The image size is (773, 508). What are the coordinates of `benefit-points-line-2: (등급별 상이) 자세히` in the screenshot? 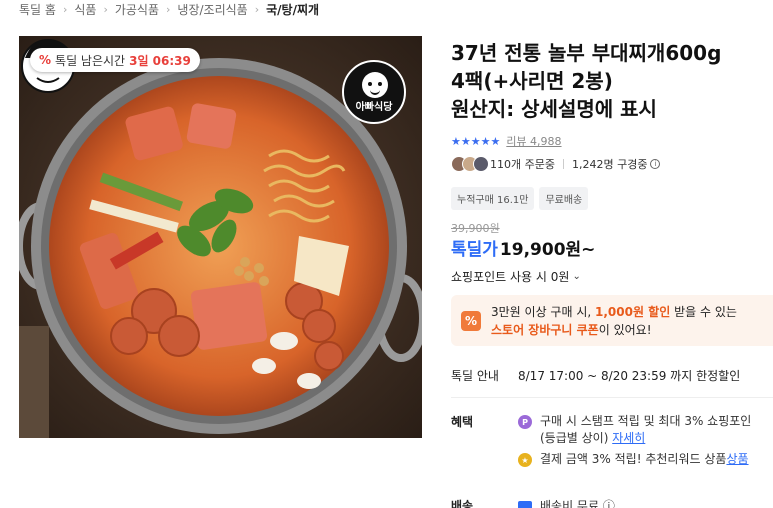 It's located at (645, 438).